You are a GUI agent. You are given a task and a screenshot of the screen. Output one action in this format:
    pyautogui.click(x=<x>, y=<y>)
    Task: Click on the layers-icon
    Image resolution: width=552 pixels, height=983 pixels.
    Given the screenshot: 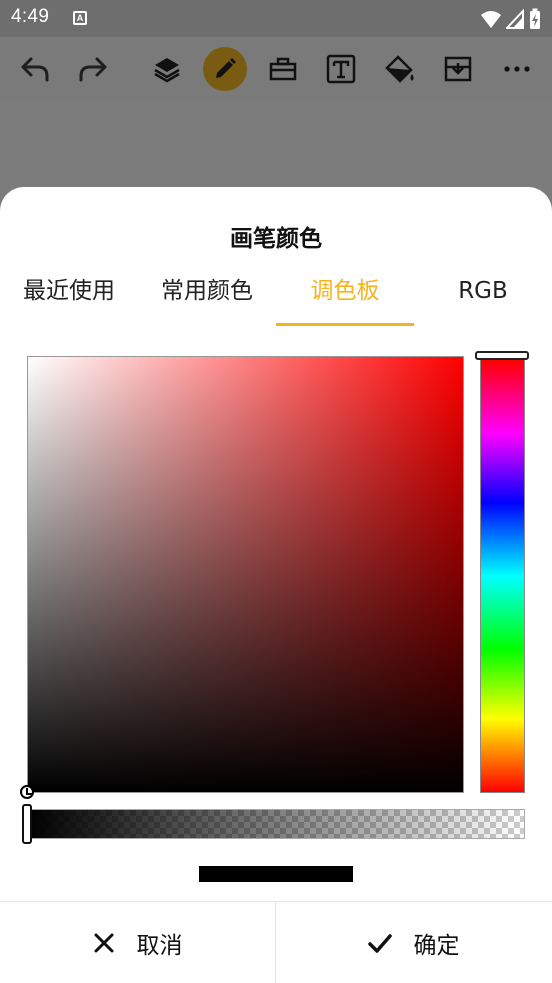 What is the action you would take?
    pyautogui.click(x=167, y=70)
    